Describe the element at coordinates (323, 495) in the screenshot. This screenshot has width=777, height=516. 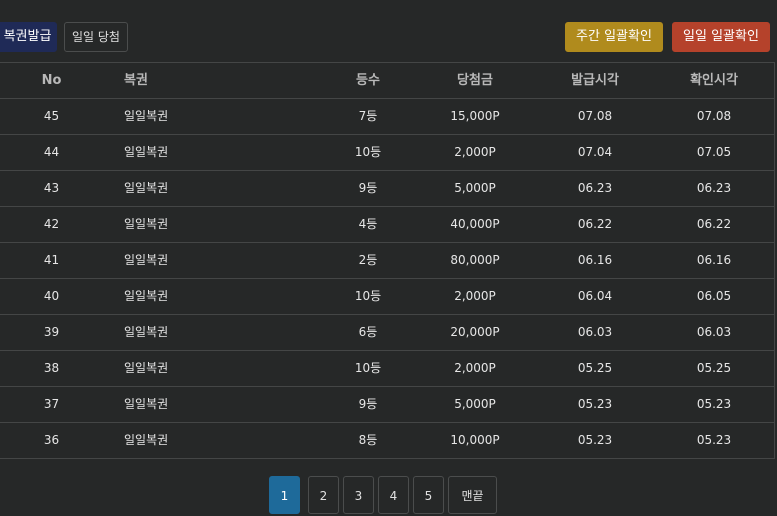
I see `page-button-2: 2` at that location.